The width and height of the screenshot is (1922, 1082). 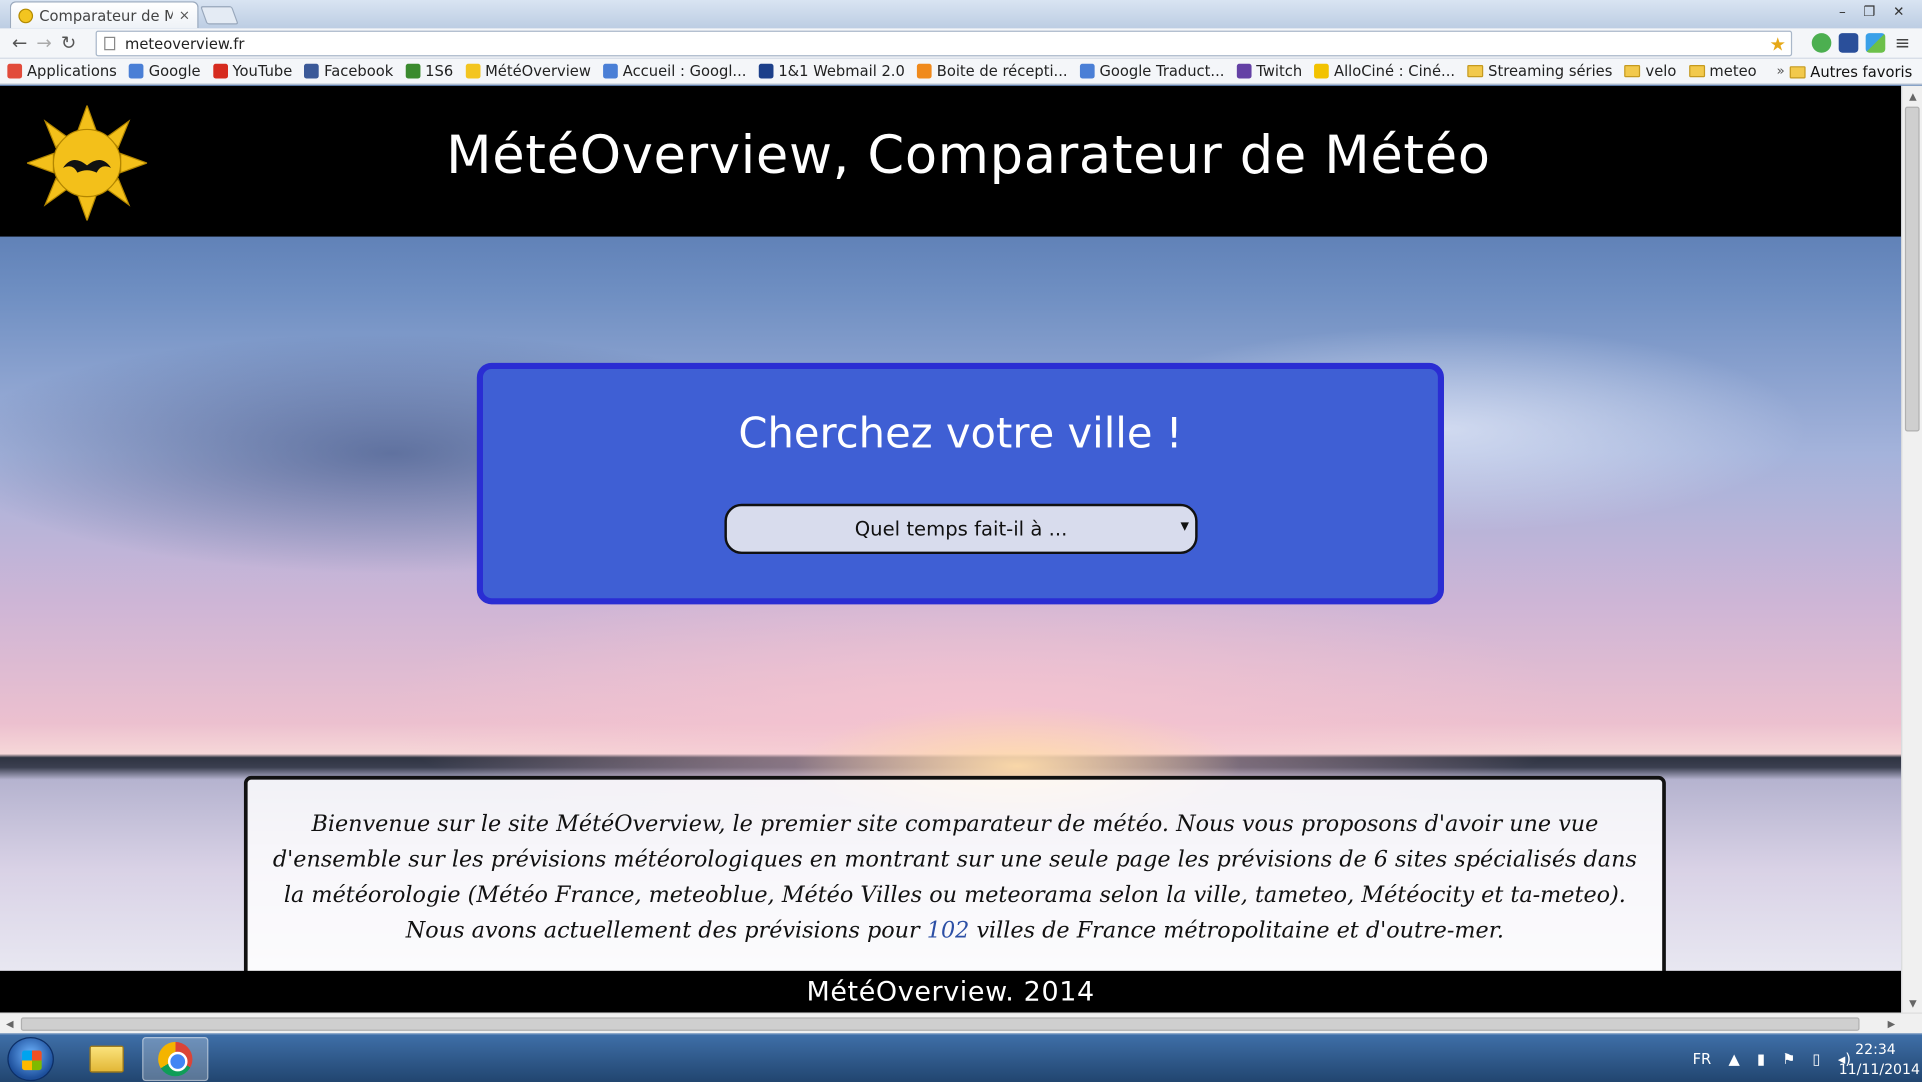 I want to click on horizontal-scrollbar: ◀ ▶, so click(x=961, y=1023).